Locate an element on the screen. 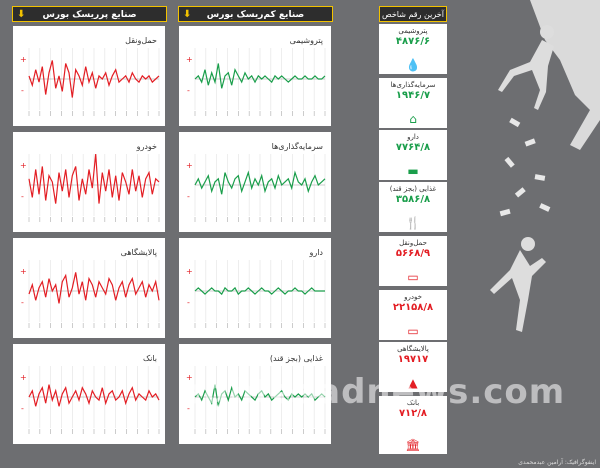 This screenshot has height=468, width=600. chart-panel: بانک + - is located at coordinates (89, 394).